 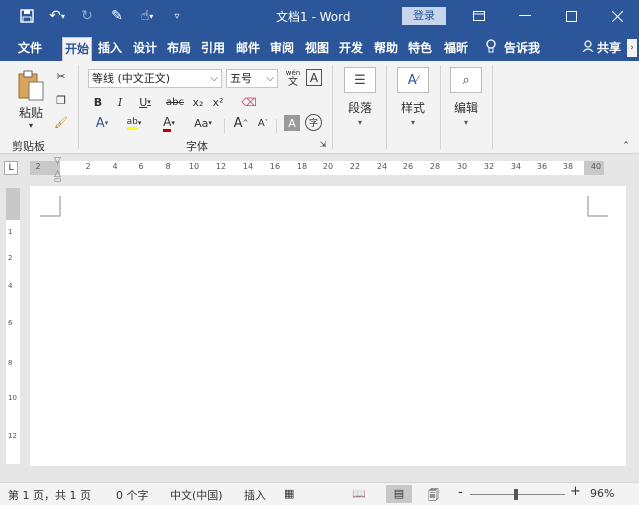 What do you see at coordinates (282, 49) in the screenshot?
I see `tab-review: 审阅` at bounding box center [282, 49].